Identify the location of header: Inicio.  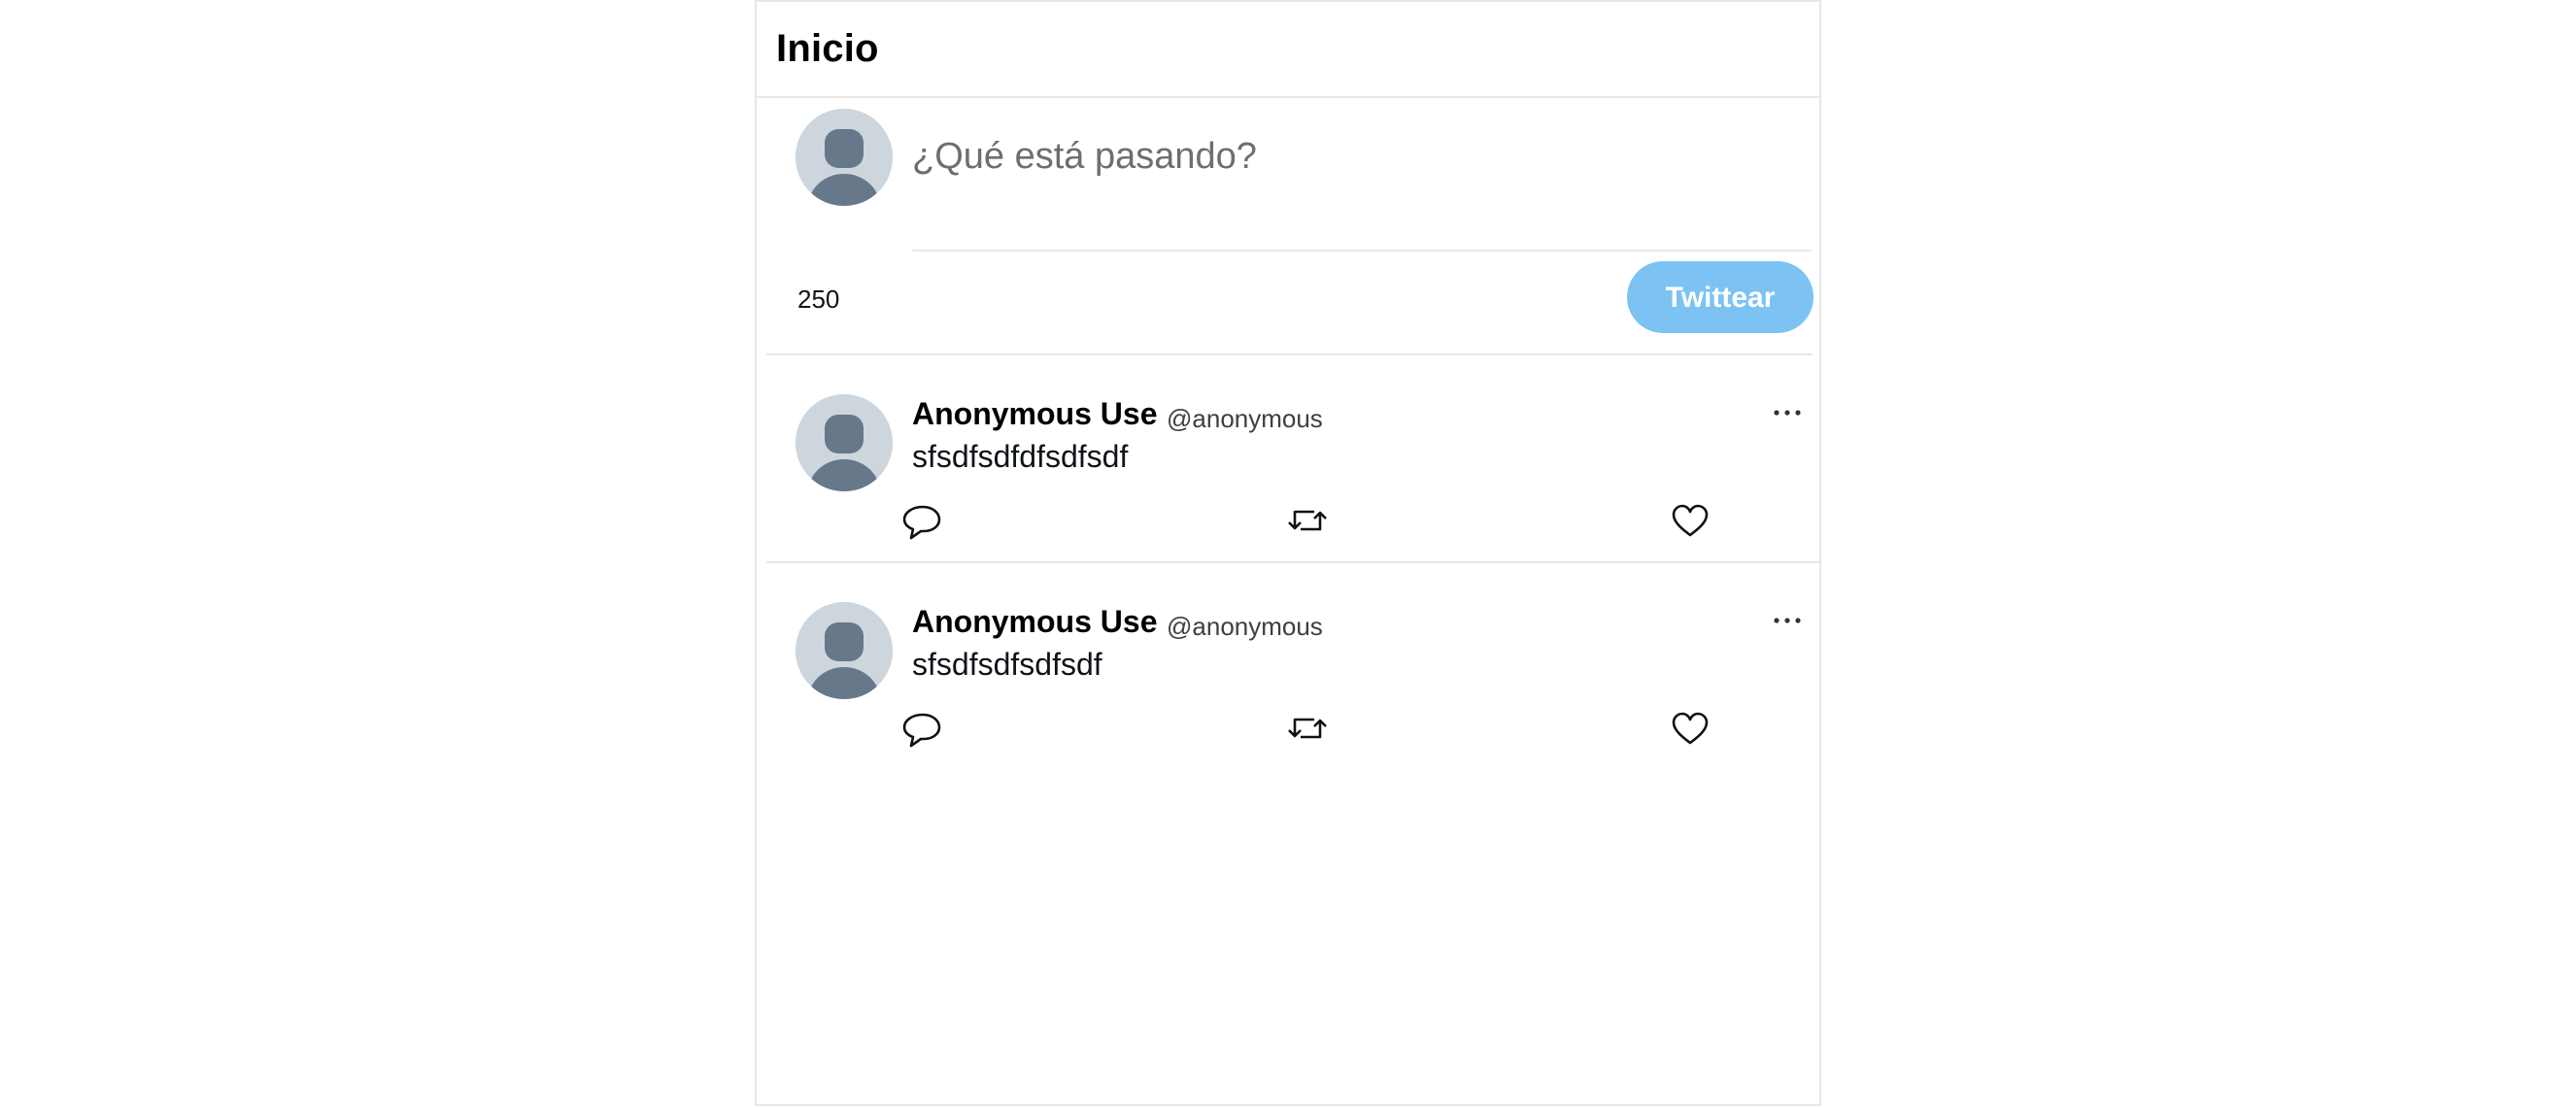
(1288, 50).